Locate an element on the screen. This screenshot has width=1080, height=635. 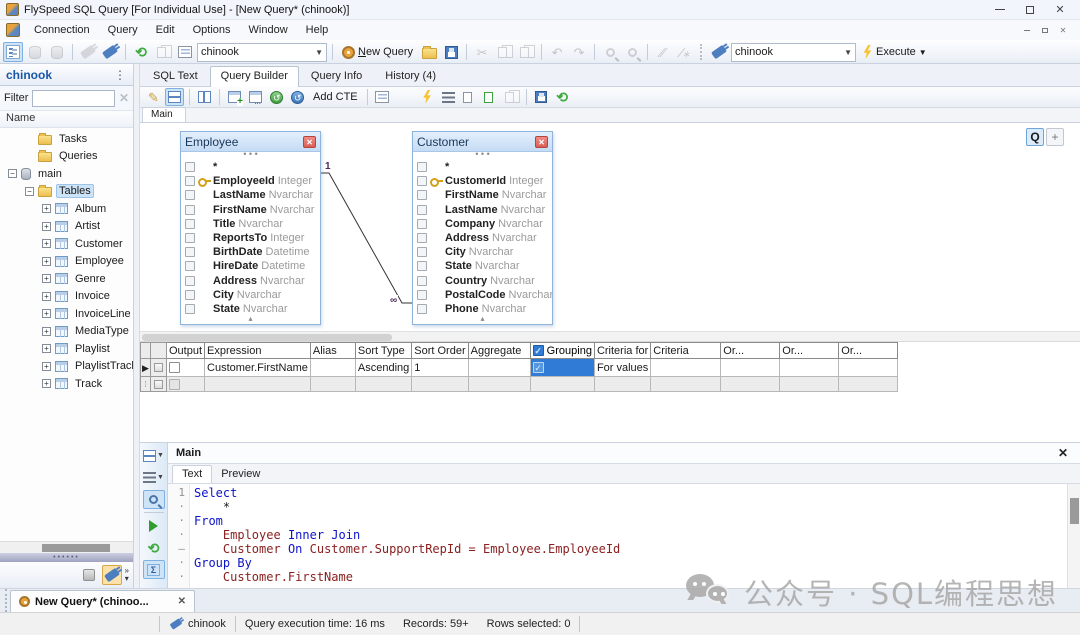
panel-layout-button: ▼ is located at coordinates (154, 455).